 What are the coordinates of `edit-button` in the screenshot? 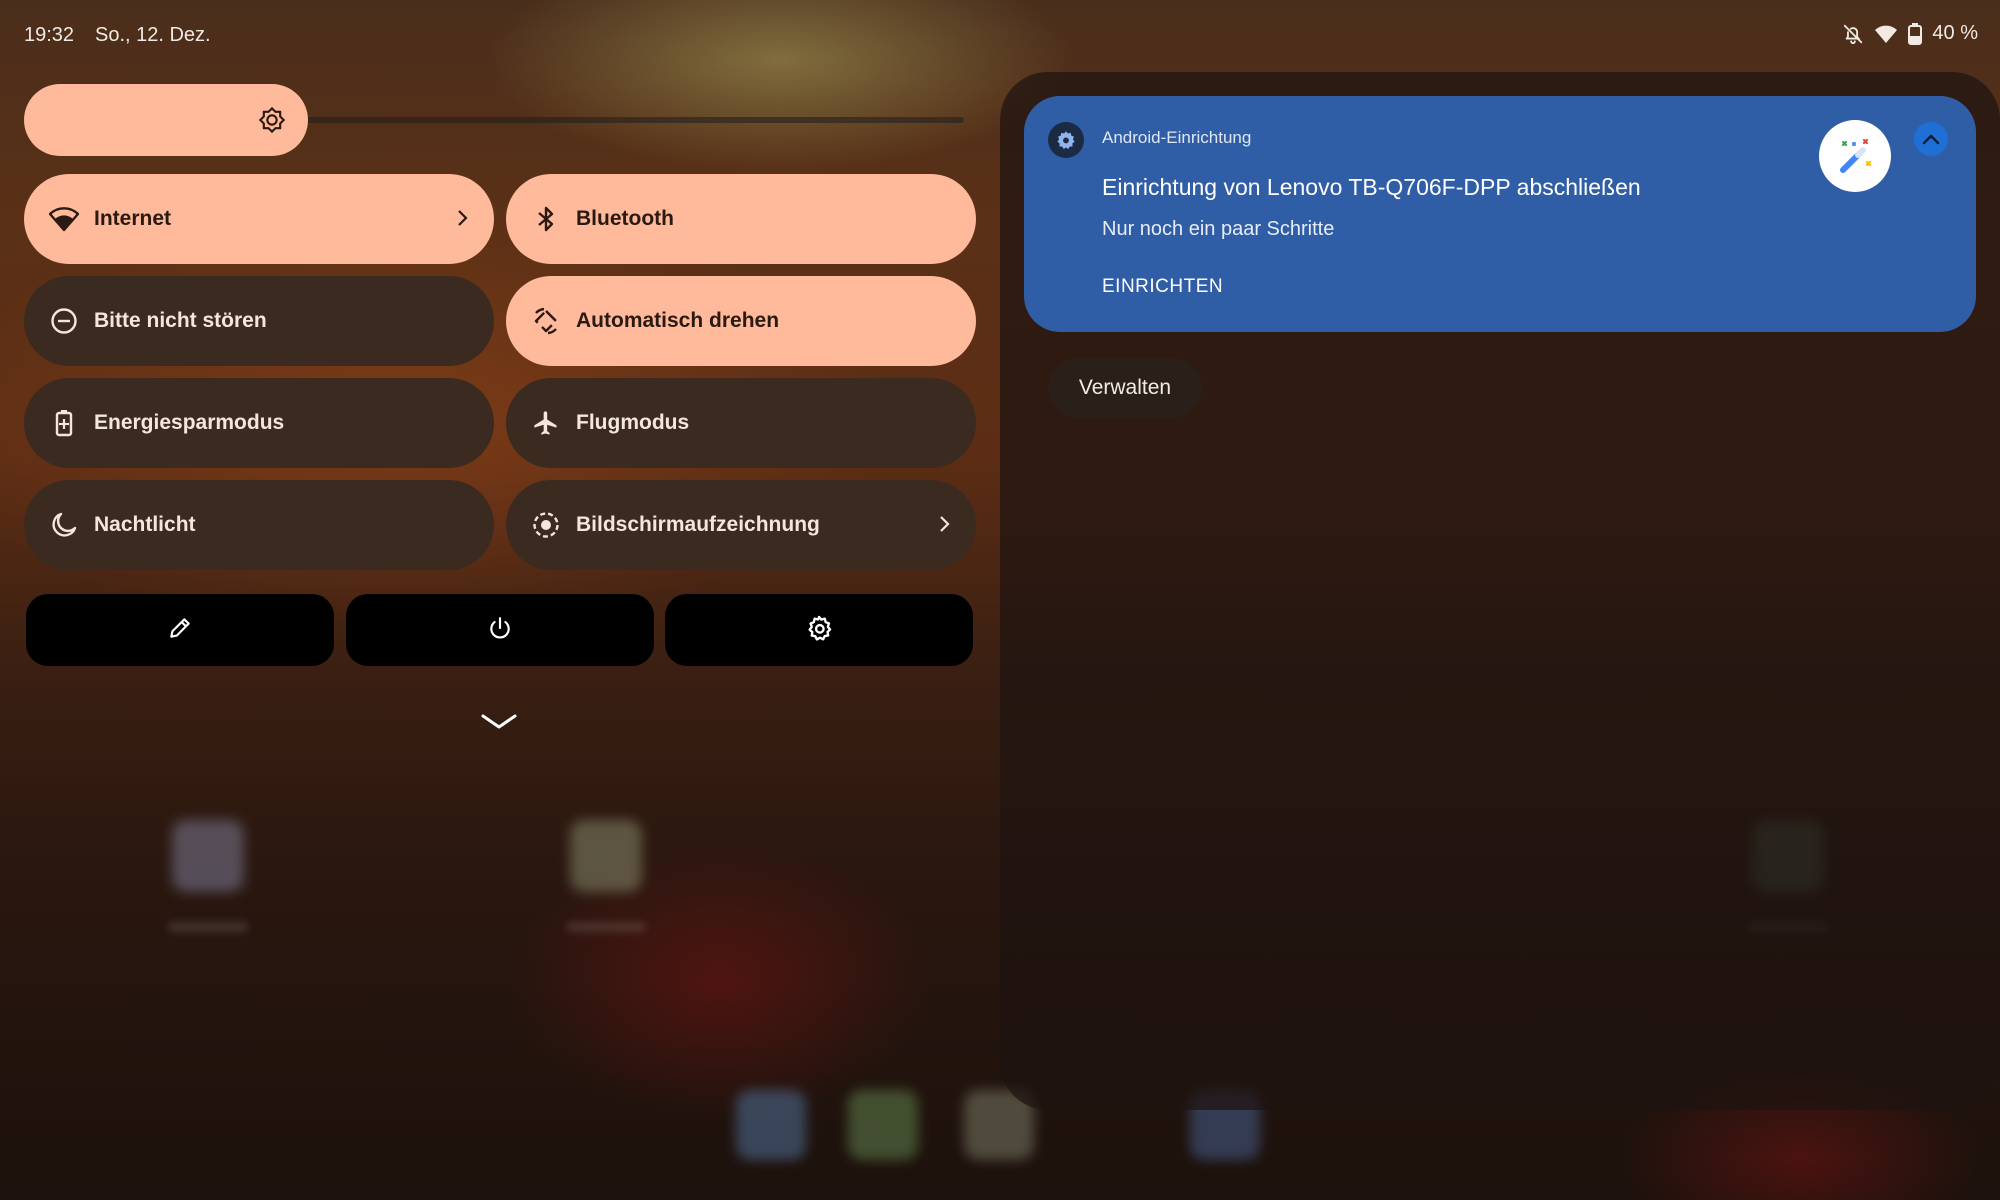 It's located at (180, 630).